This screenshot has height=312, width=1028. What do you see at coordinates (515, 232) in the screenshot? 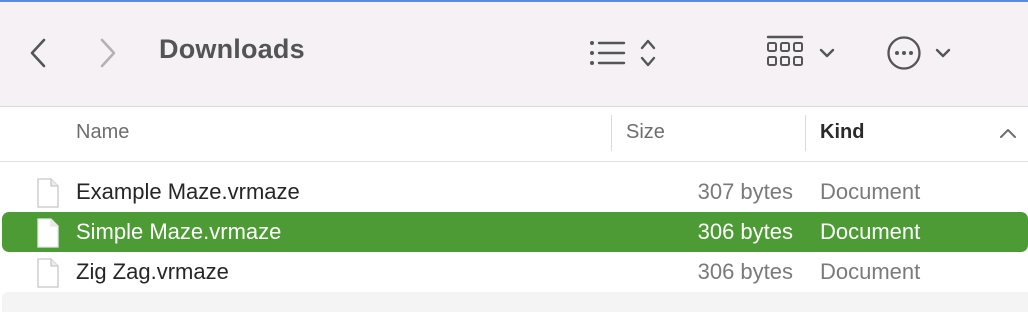
I see `file-row-selected: Simple Maze.vrmaze 306 bytes Document` at bounding box center [515, 232].